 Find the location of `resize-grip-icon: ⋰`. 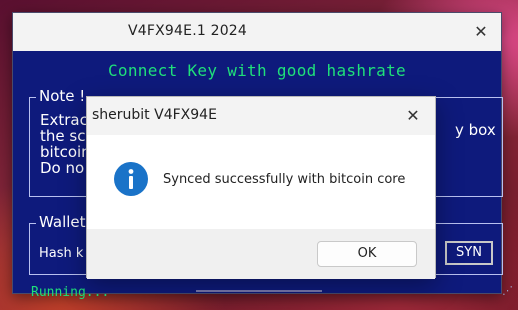

resize-grip-icon: ⋰ is located at coordinates (506, 293).